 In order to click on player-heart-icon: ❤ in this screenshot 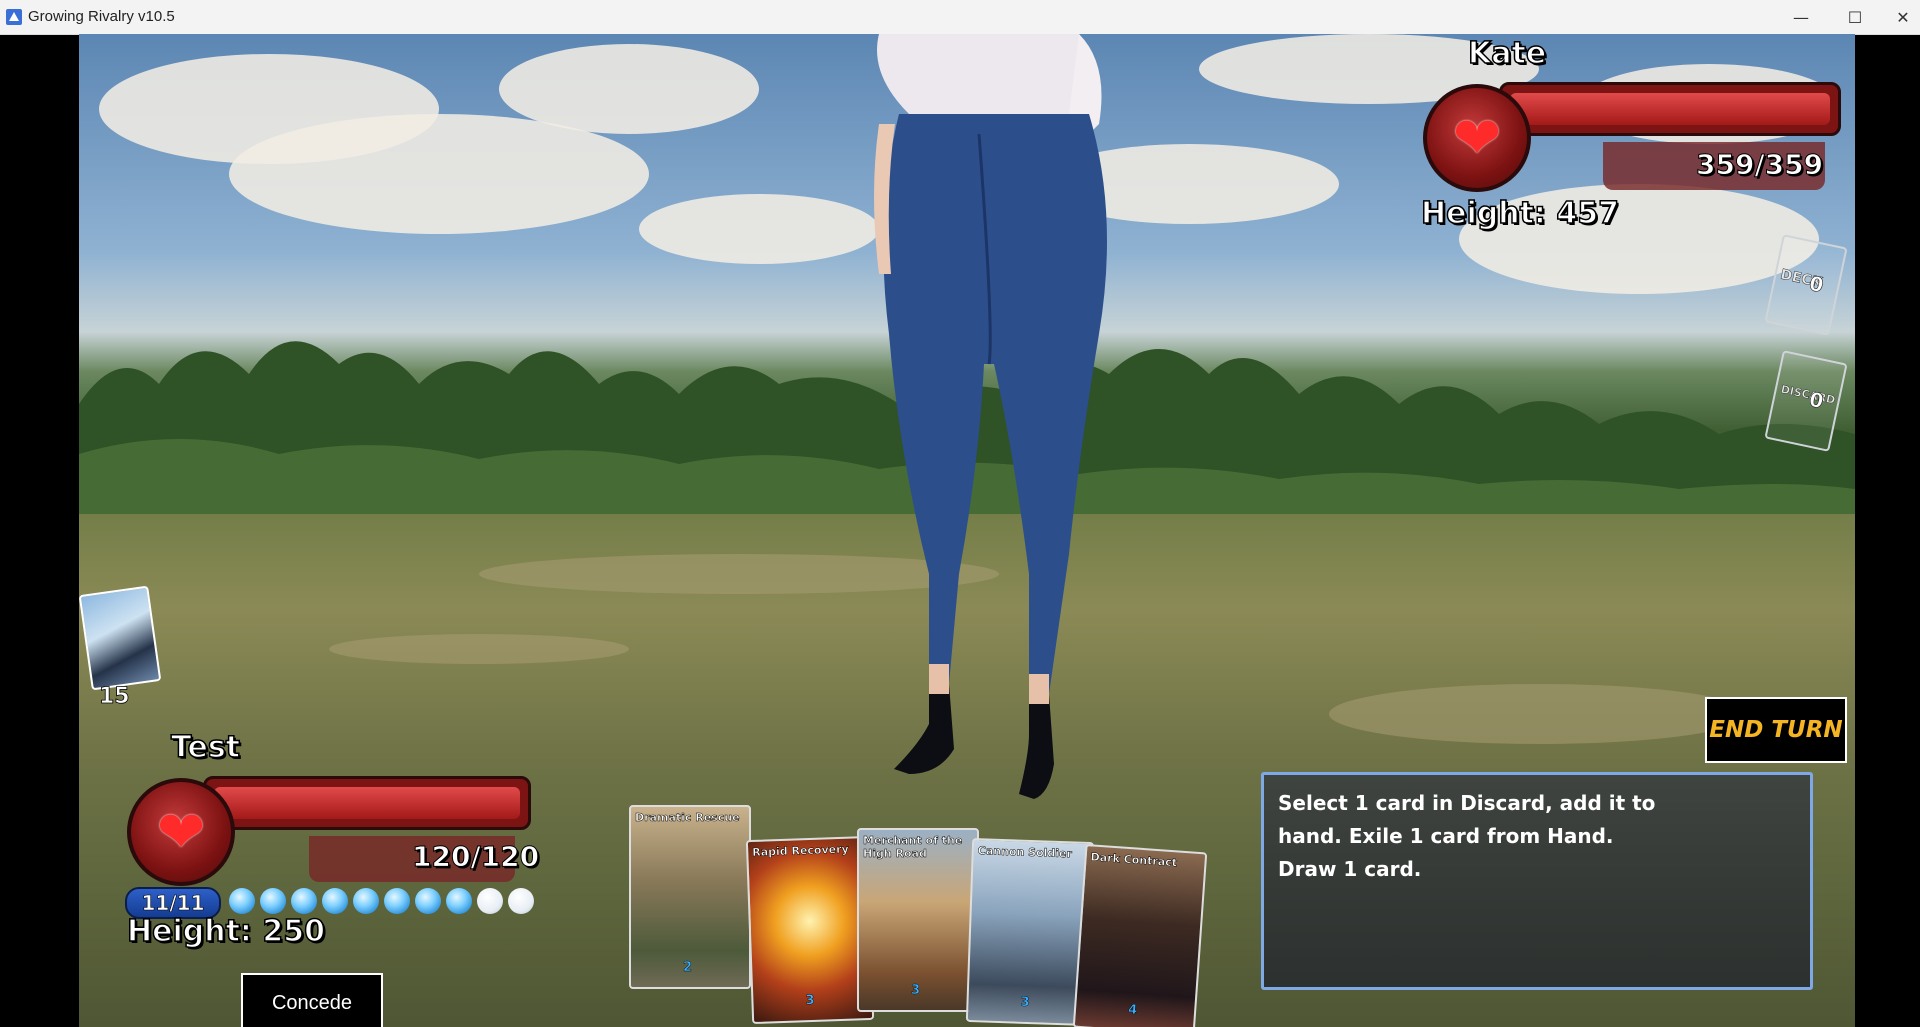, I will do `click(181, 832)`.